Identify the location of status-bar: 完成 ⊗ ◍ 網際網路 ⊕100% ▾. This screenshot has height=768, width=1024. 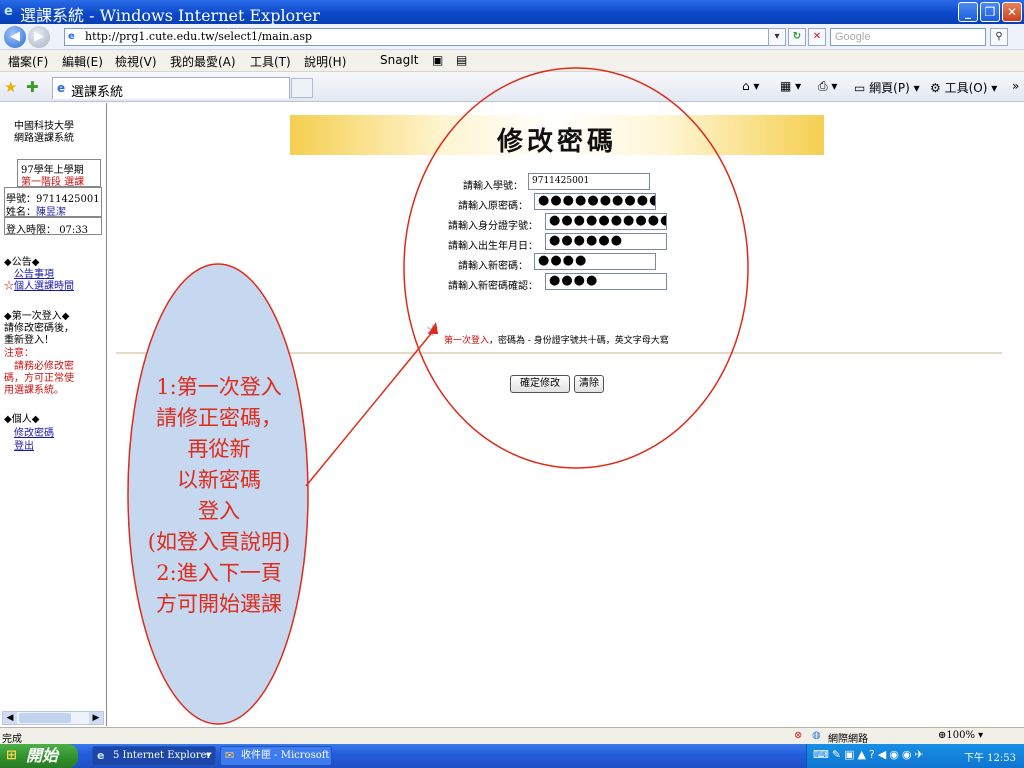
(512, 736).